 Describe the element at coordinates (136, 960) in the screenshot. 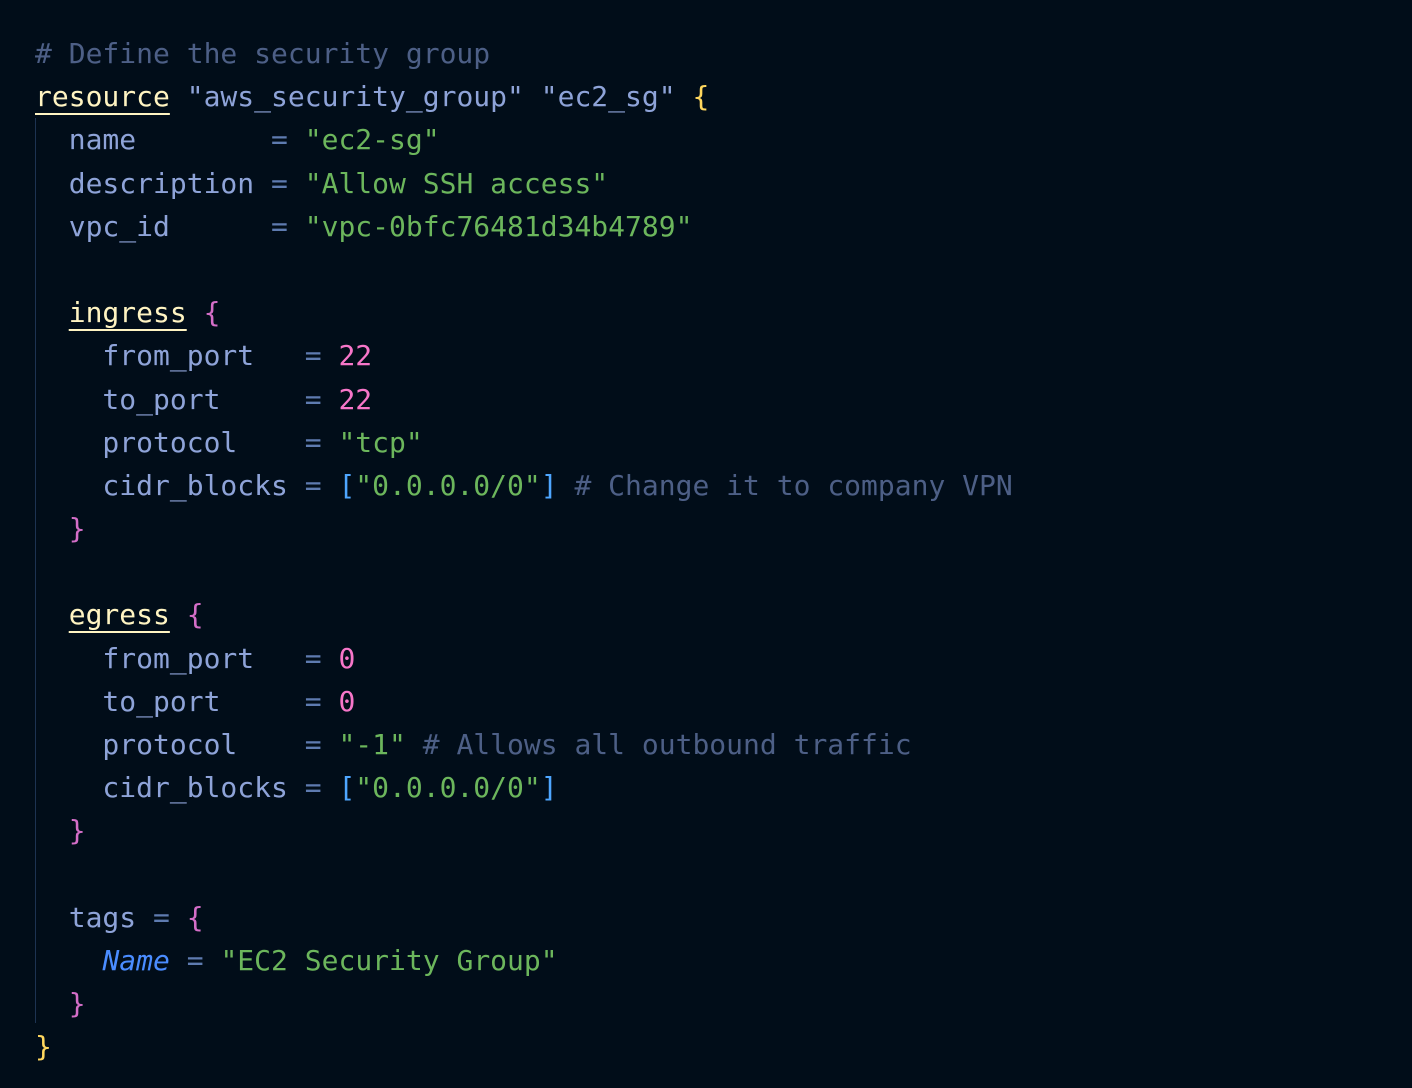

I see `code-token-italic: Name` at that location.